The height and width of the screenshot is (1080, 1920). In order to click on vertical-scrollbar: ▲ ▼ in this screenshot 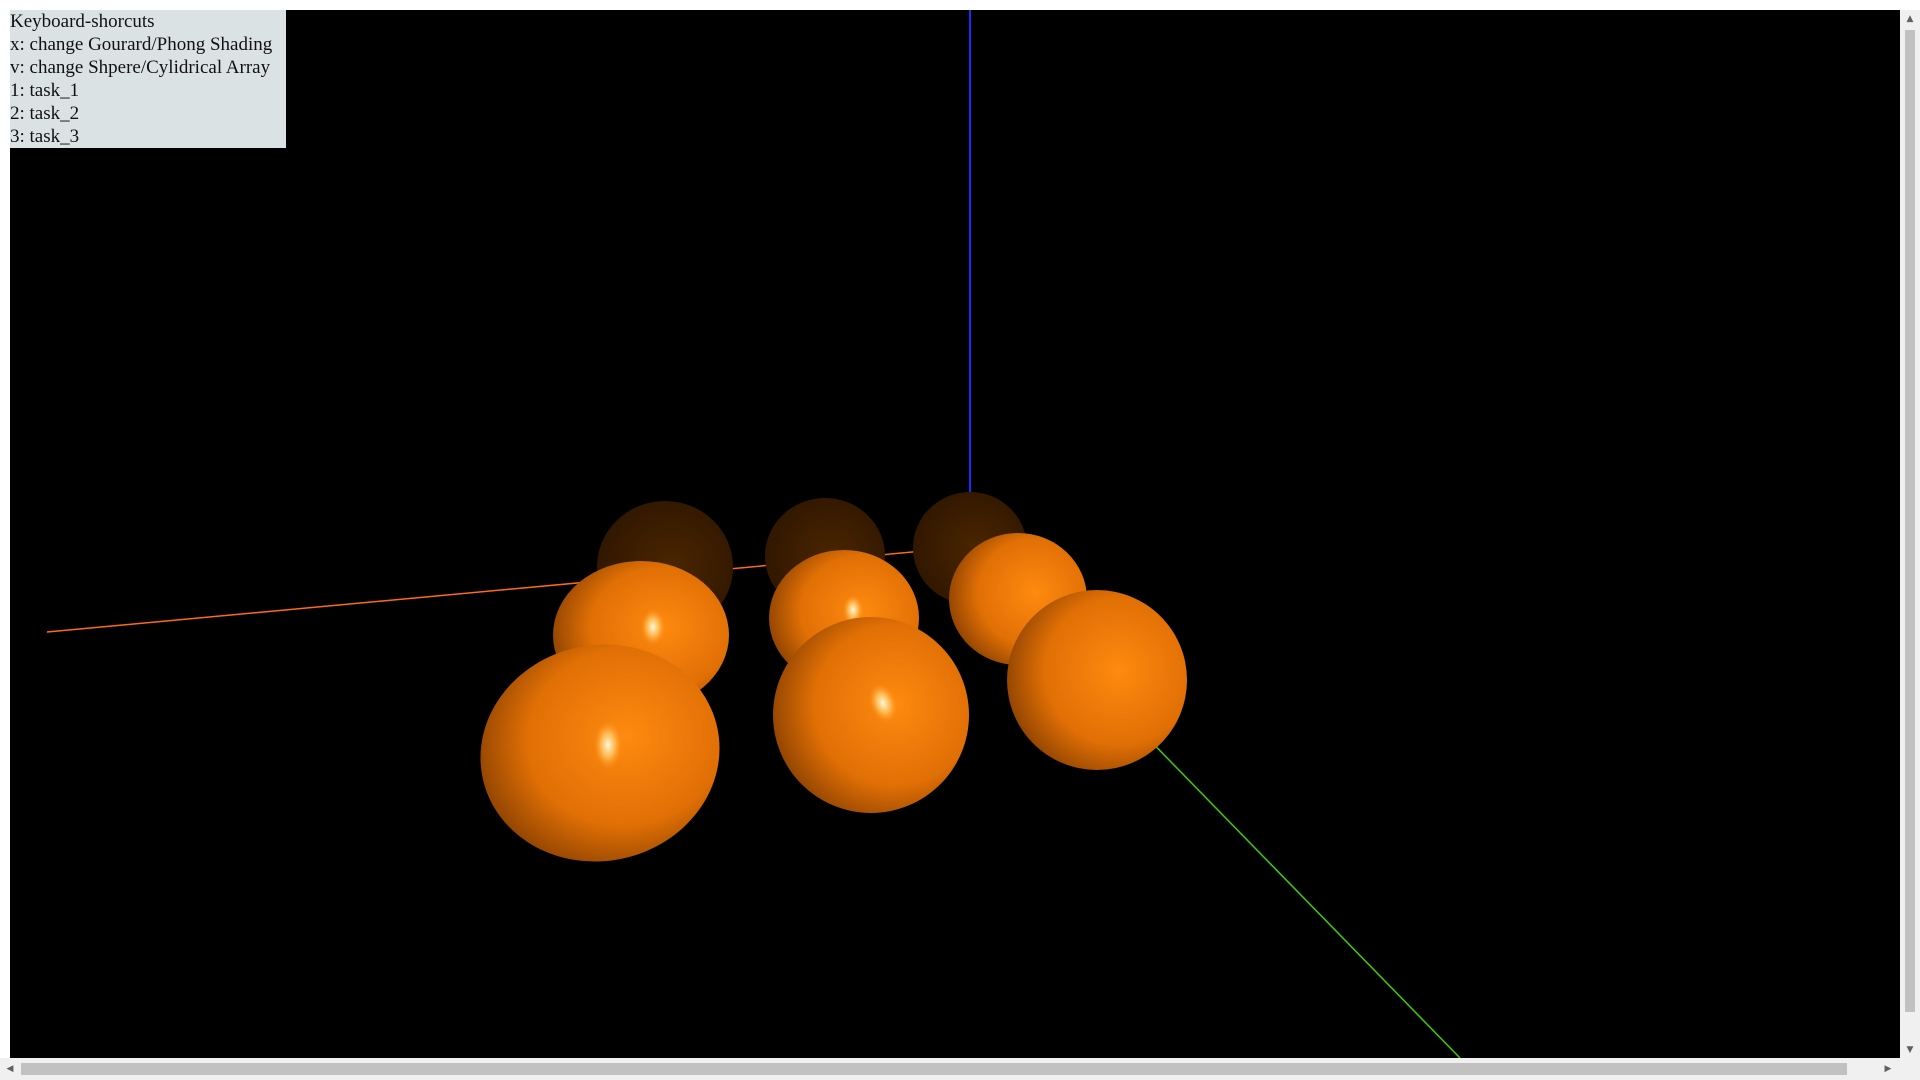, I will do `click(1910, 534)`.